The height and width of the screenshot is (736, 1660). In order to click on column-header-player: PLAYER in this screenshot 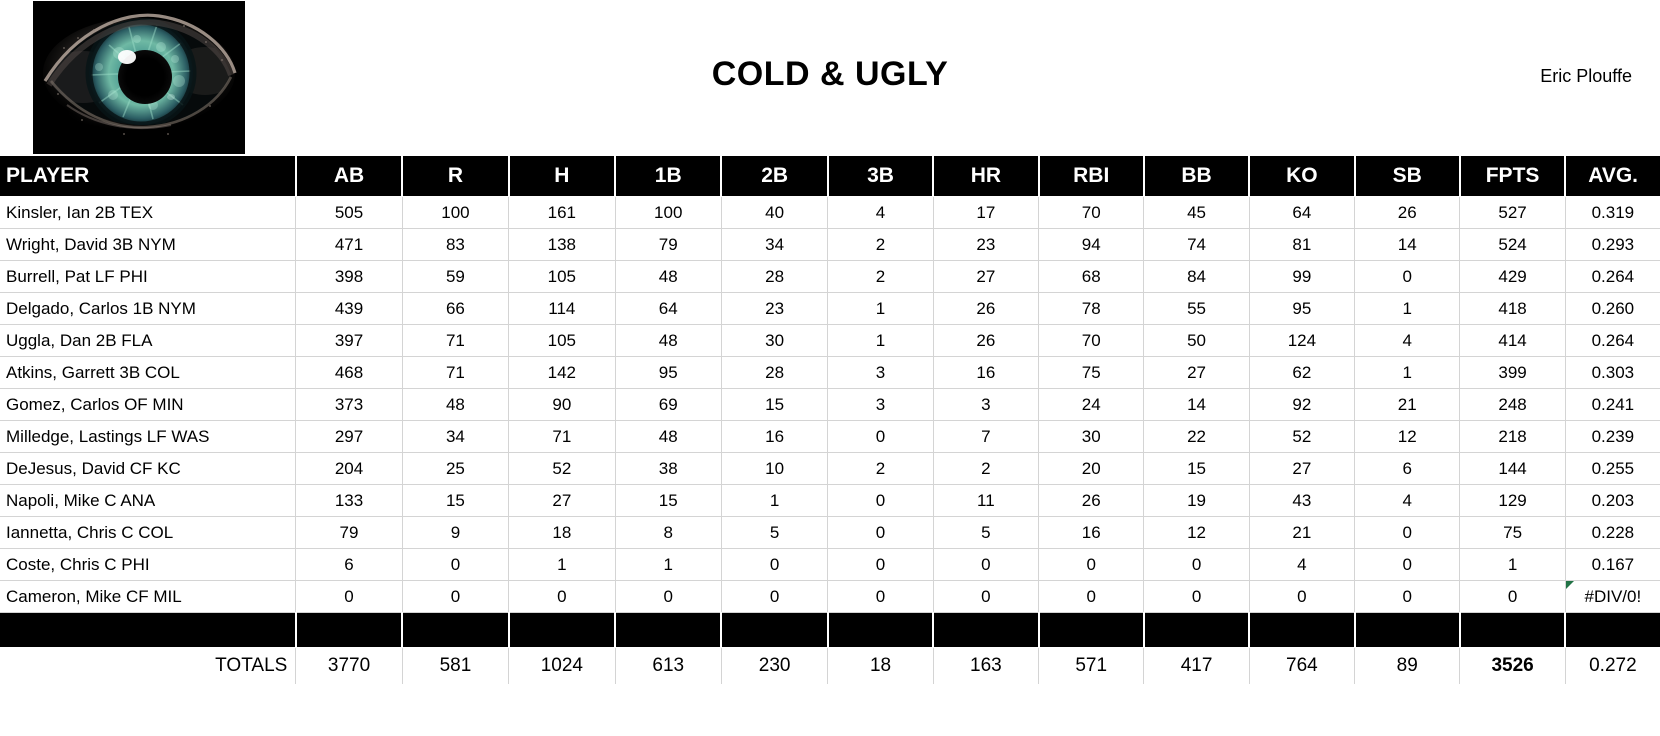, I will do `click(148, 176)`.